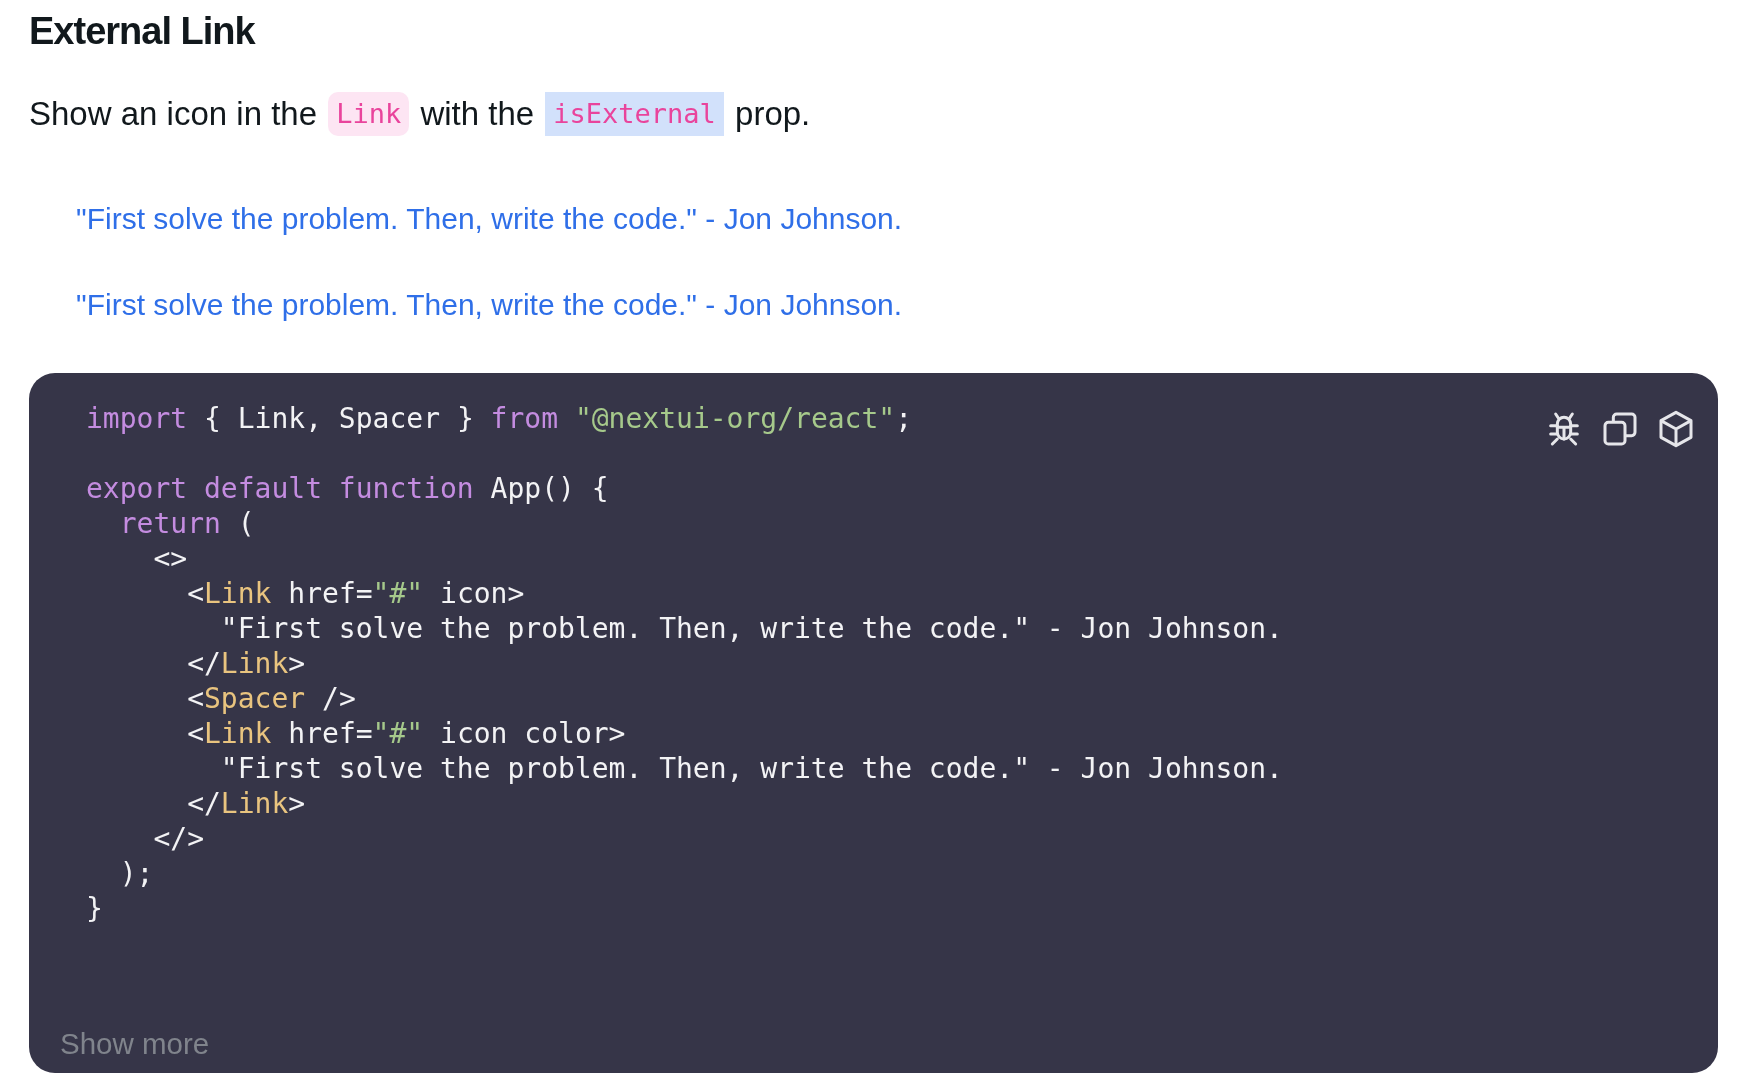 The width and height of the screenshot is (1744, 1086). I want to click on code-line: </>, so click(178, 838).